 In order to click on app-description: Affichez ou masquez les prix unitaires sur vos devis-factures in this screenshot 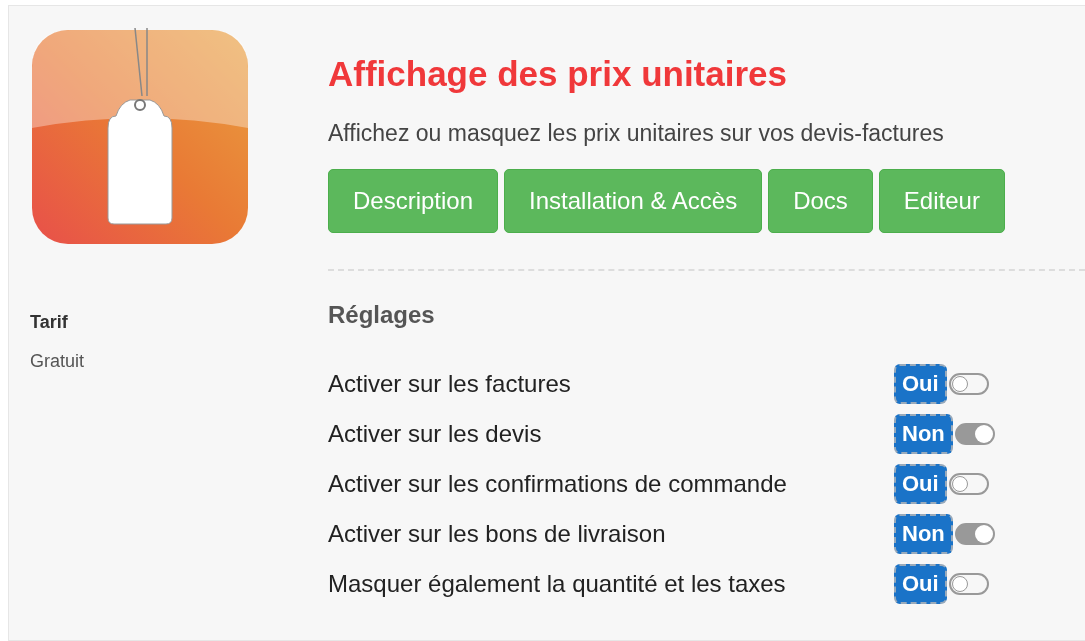, I will do `click(636, 133)`.